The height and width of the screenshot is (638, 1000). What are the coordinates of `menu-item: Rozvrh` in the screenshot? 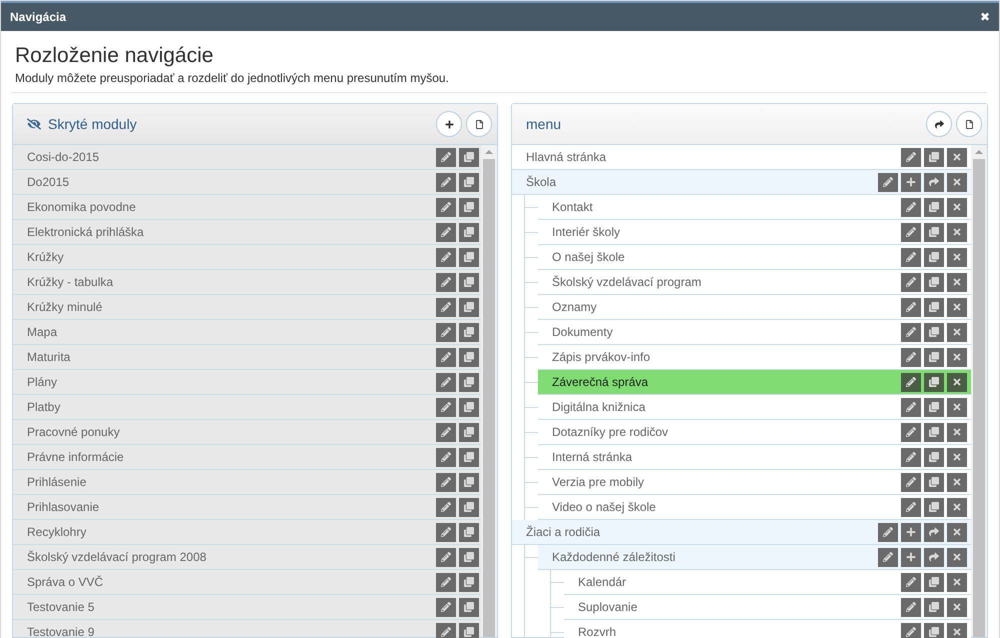 It's located at (767, 629).